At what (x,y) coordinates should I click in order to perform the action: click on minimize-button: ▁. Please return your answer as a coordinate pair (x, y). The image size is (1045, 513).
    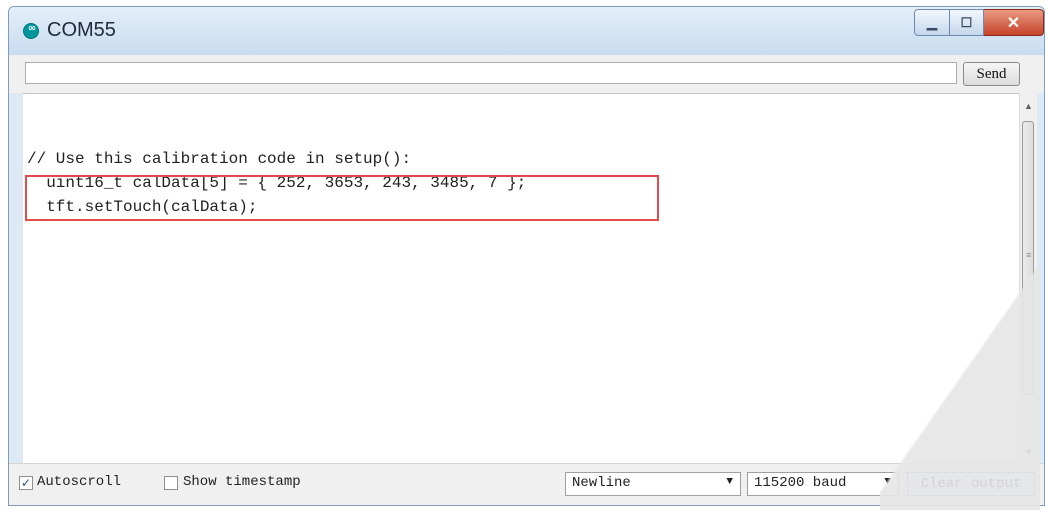
    Looking at the image, I should click on (932, 22).